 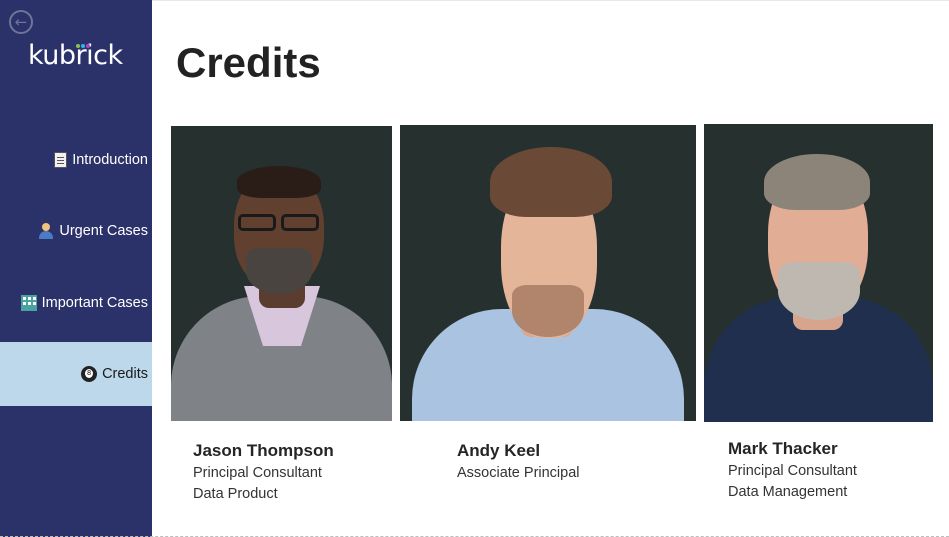 I want to click on sidebar-item-urgent-cases: Urgent Cases, so click(x=76, y=231).